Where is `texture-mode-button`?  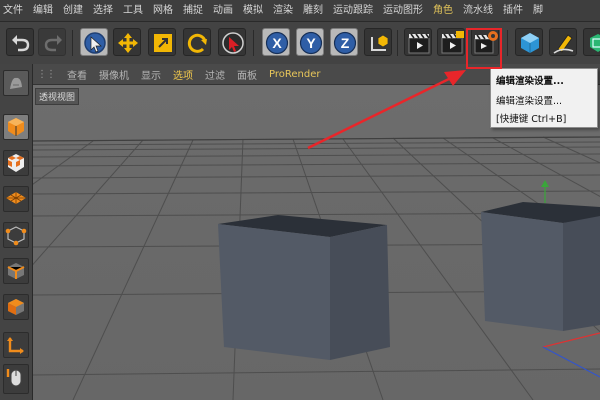
texture-mode-button is located at coordinates (16, 163).